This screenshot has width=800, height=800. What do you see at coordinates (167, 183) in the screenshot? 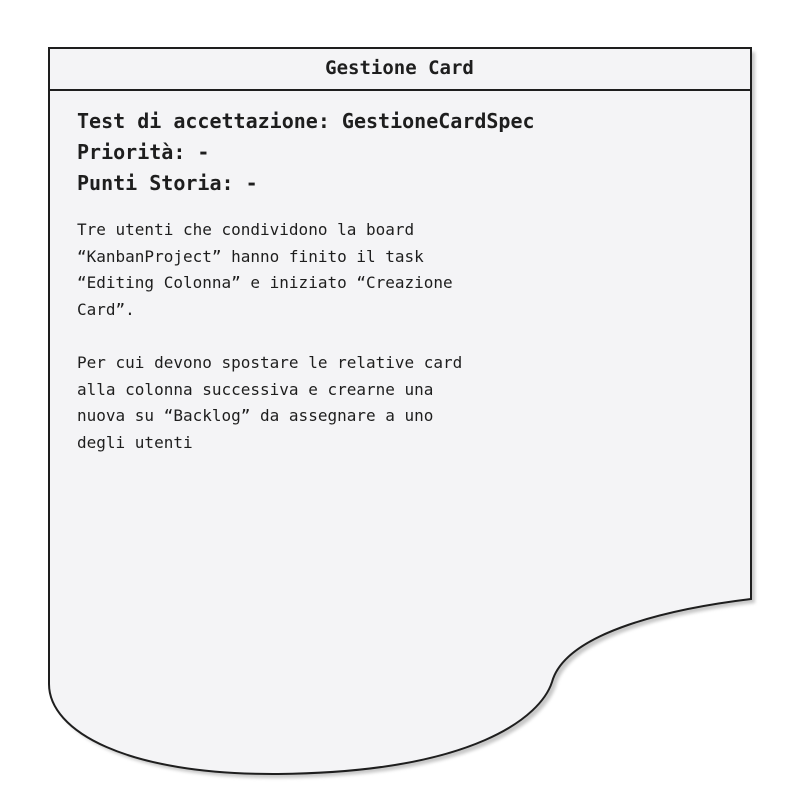
I see `story-points-label: Punti Storia: -` at bounding box center [167, 183].